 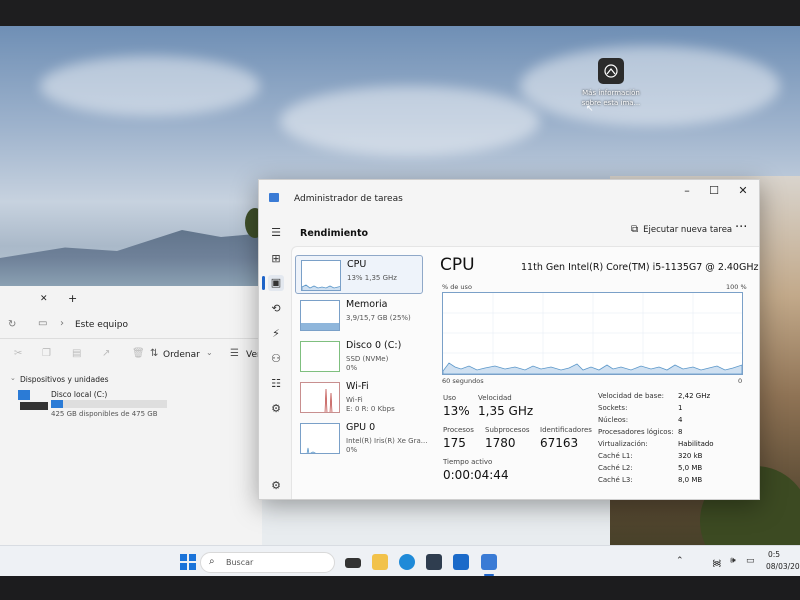 What do you see at coordinates (18, 353) in the screenshot?
I see `cut-icon: ✂` at bounding box center [18, 353].